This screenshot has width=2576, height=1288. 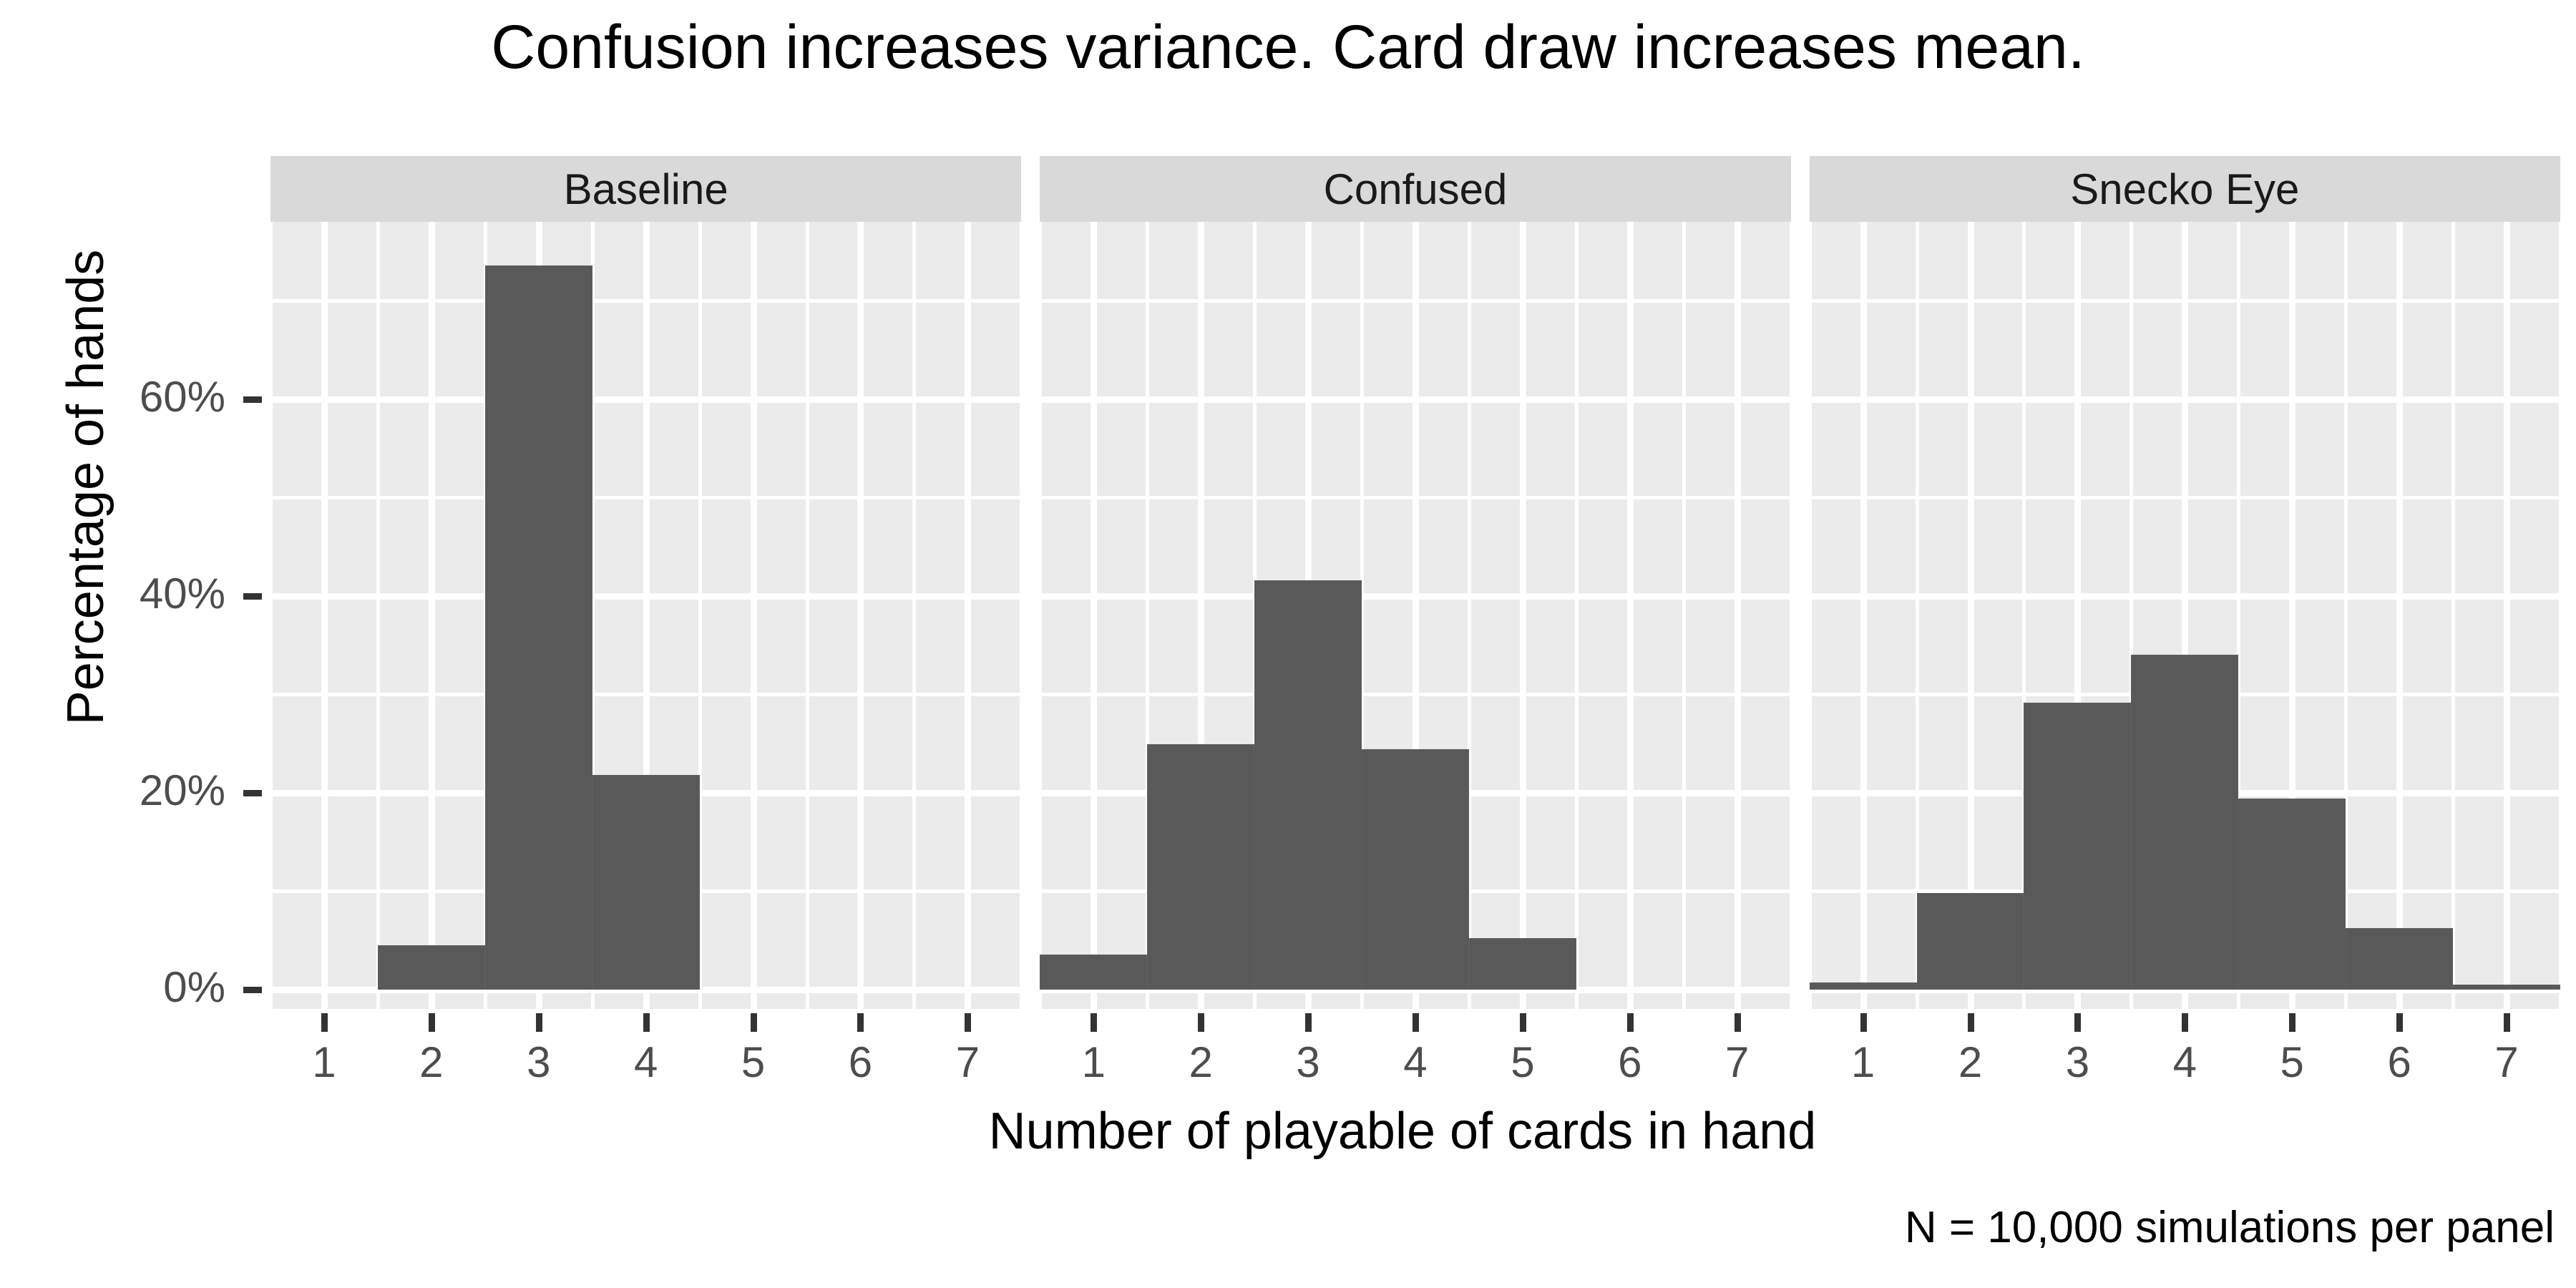 What do you see at coordinates (646, 189) in the screenshot?
I see `facet-strip-label: Baseline` at bounding box center [646, 189].